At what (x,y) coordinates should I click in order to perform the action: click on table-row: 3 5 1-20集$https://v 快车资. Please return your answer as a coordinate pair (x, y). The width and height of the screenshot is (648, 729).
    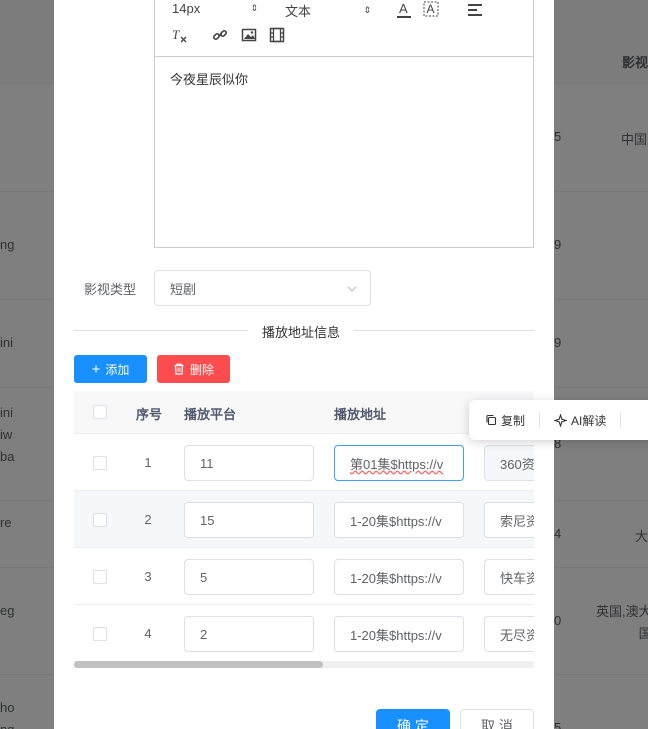
    Looking at the image, I should click on (304, 576).